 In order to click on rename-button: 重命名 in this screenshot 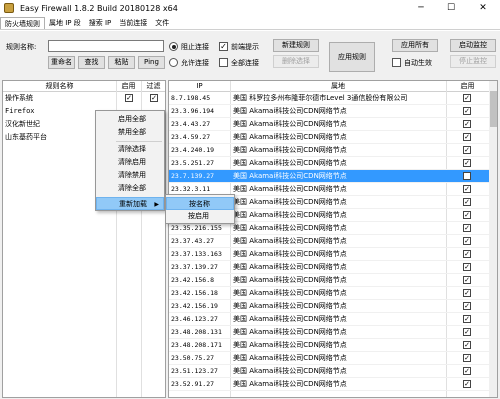, I will do `click(61, 62)`.